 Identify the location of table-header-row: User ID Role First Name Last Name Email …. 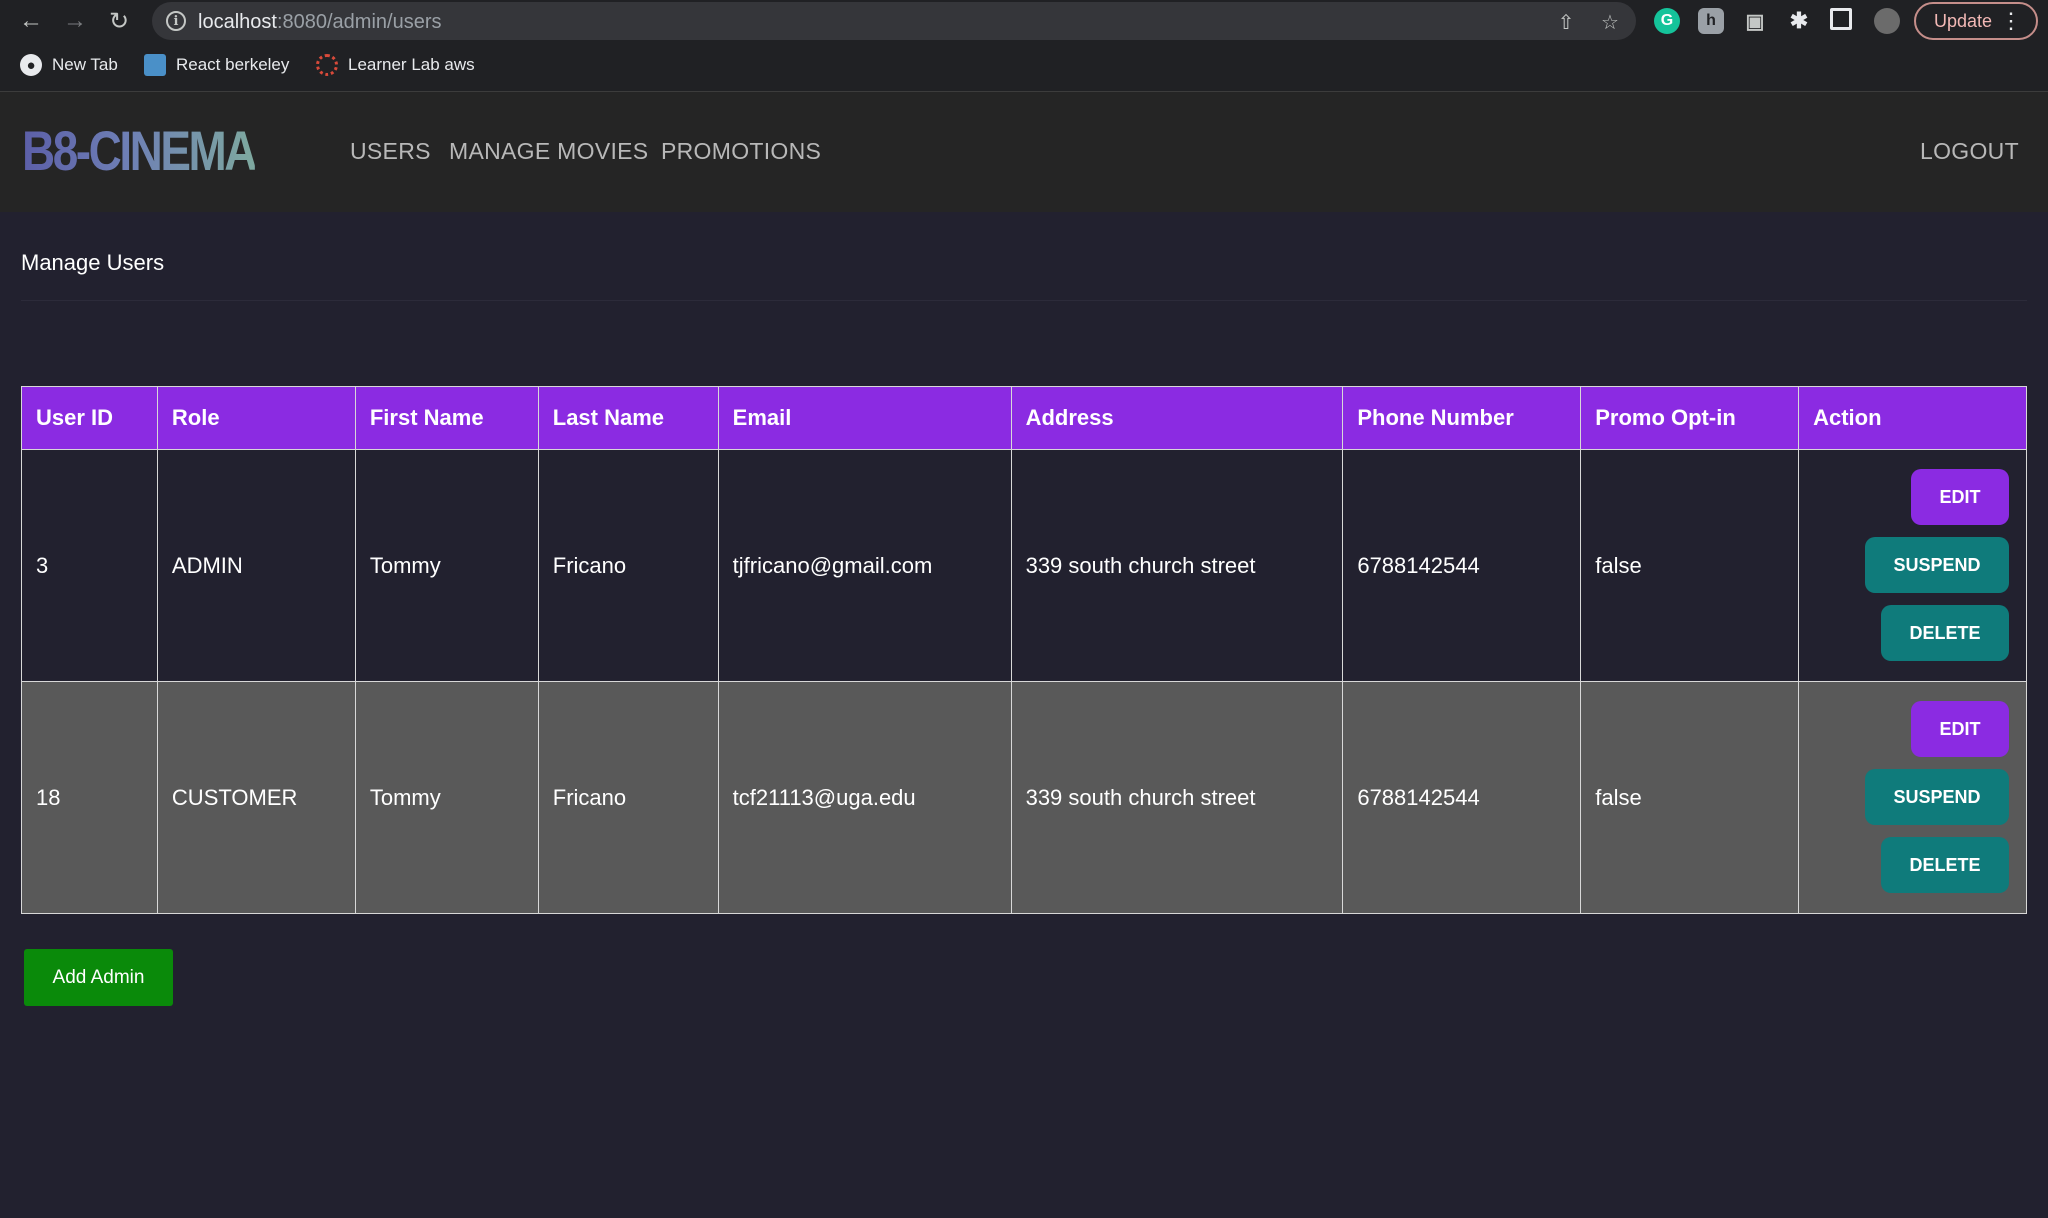
(1024, 418).